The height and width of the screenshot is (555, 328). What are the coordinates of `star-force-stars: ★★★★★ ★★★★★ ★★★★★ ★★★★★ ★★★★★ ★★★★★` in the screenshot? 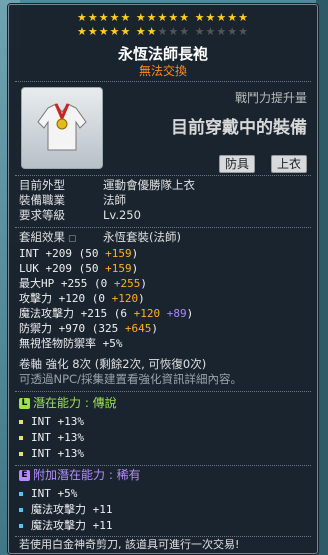 It's located at (163, 25).